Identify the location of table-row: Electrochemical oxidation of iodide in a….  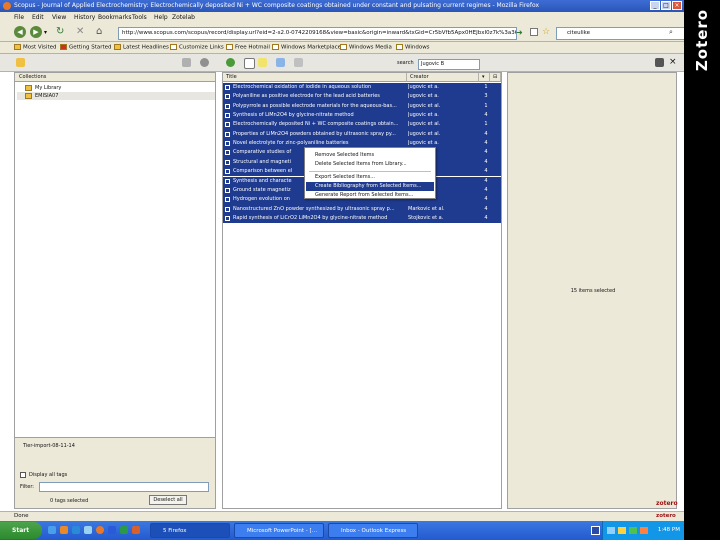
(362, 88).